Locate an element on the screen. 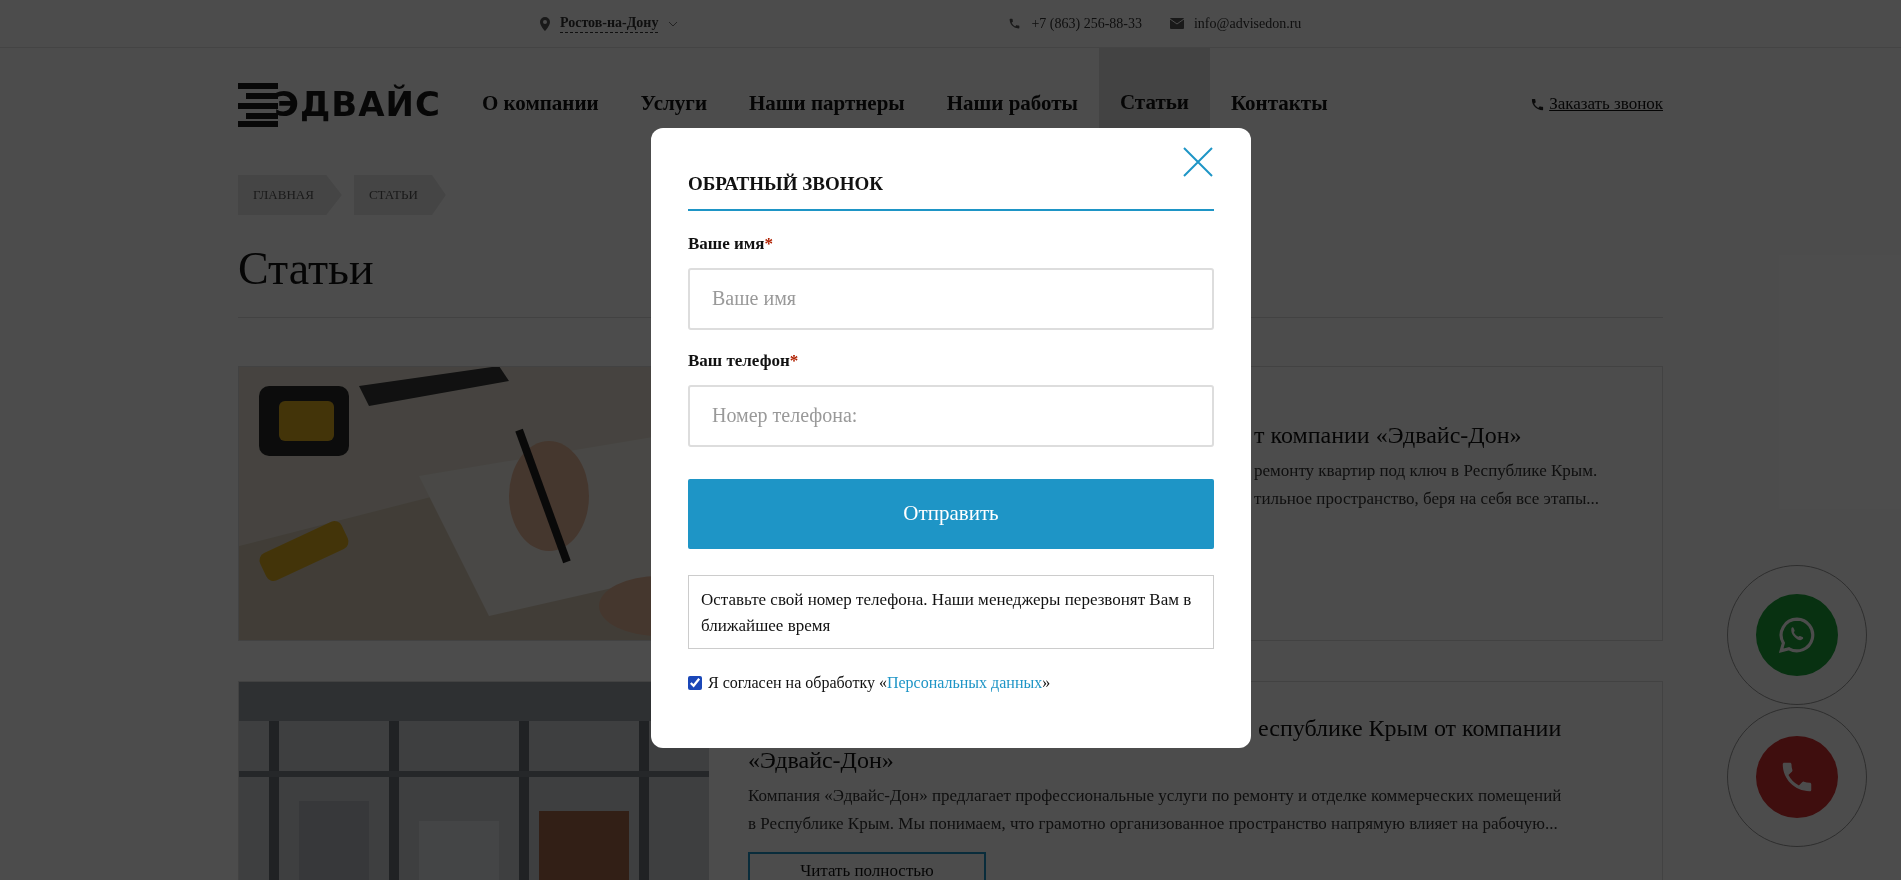 The width and height of the screenshot is (1901, 880). field-label: Ваш телефон is located at coordinates (739, 360).